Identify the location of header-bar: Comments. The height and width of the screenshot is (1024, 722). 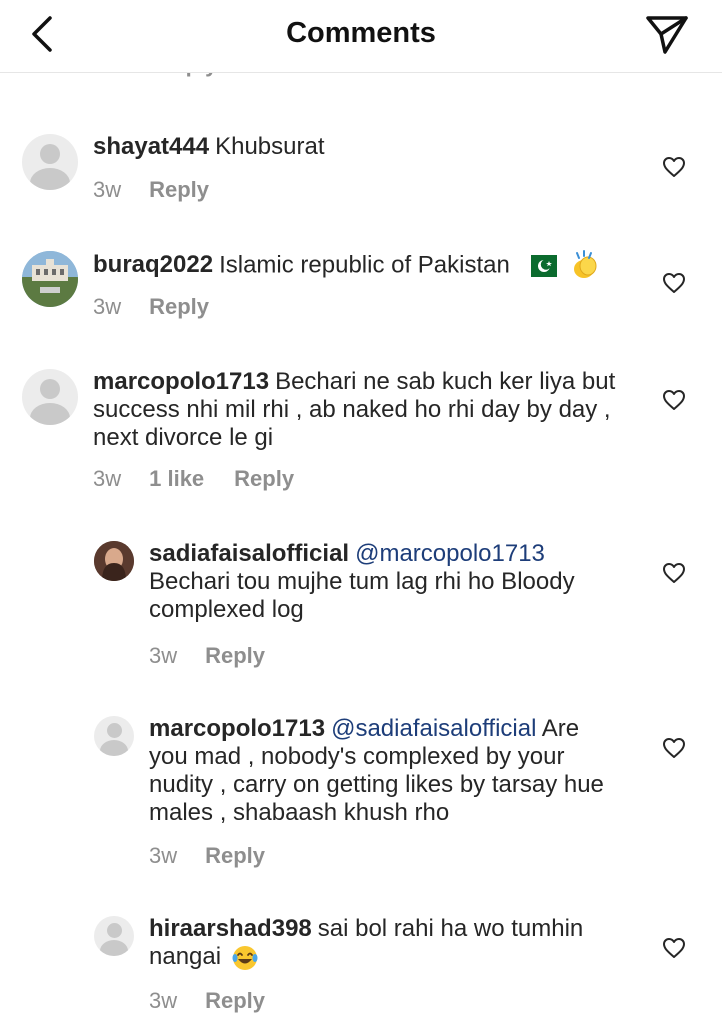
(361, 36).